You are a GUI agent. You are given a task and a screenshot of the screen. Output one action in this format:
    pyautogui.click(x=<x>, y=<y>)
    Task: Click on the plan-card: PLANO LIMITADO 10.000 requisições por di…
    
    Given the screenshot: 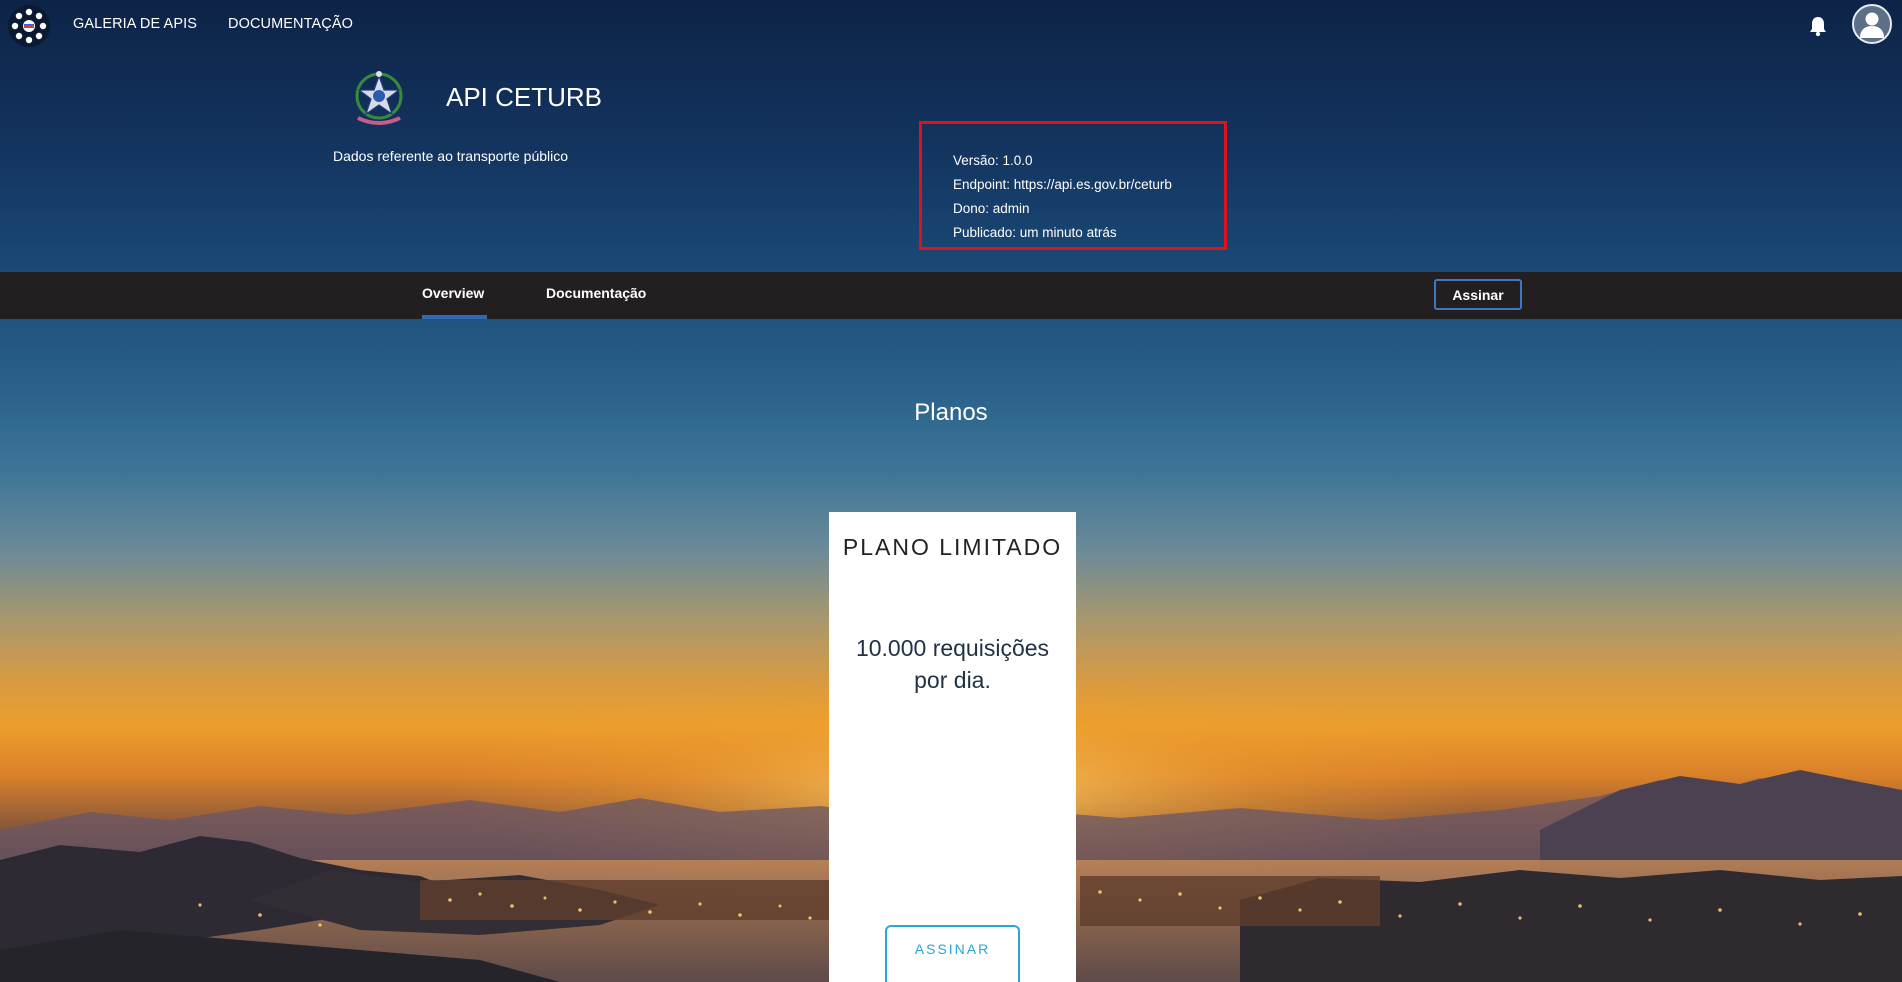 What is the action you would take?
    pyautogui.click(x=952, y=747)
    